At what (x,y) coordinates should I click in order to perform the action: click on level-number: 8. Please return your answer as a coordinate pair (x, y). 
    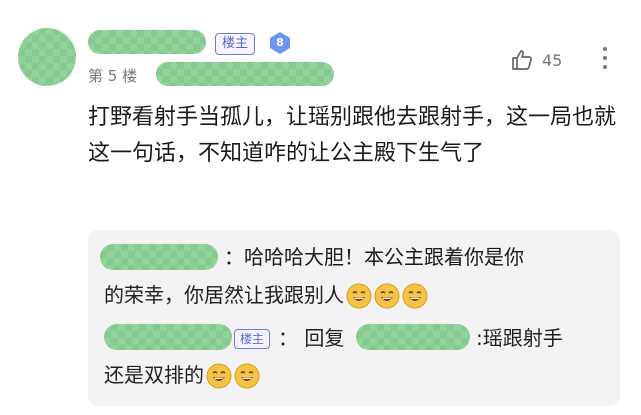
    Looking at the image, I should click on (280, 42).